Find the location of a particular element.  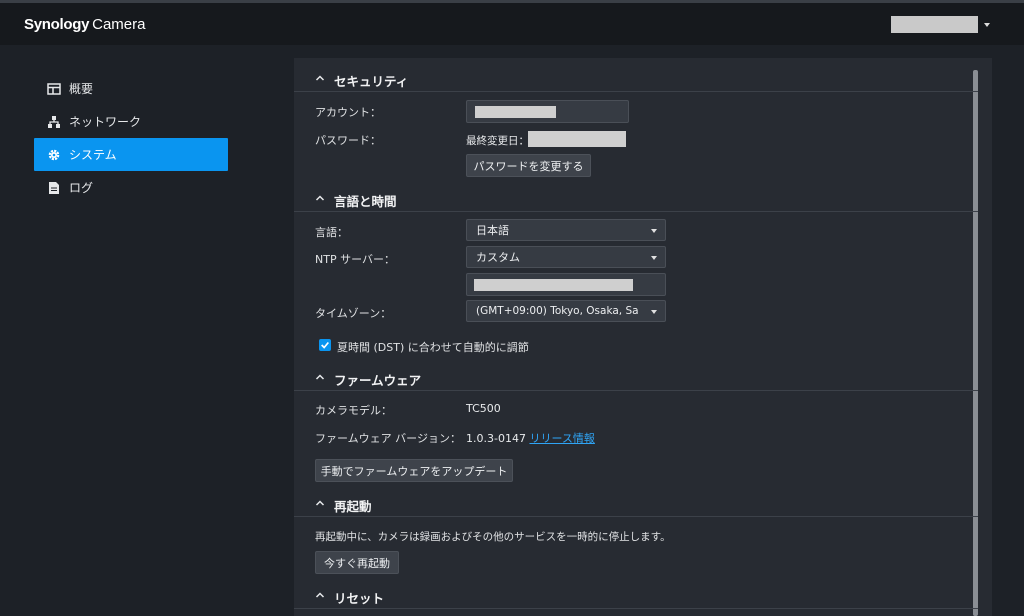

network-icon is located at coordinates (54, 122).